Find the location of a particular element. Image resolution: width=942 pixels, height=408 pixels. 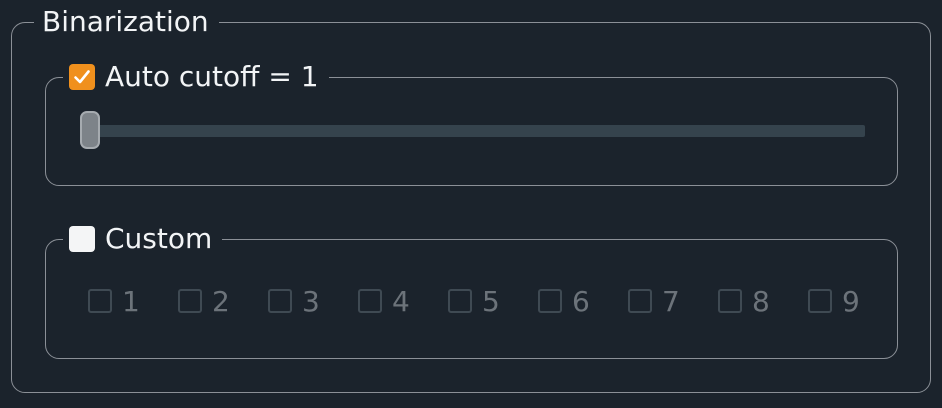

auto-cutoff-checkbox is located at coordinates (82, 77).